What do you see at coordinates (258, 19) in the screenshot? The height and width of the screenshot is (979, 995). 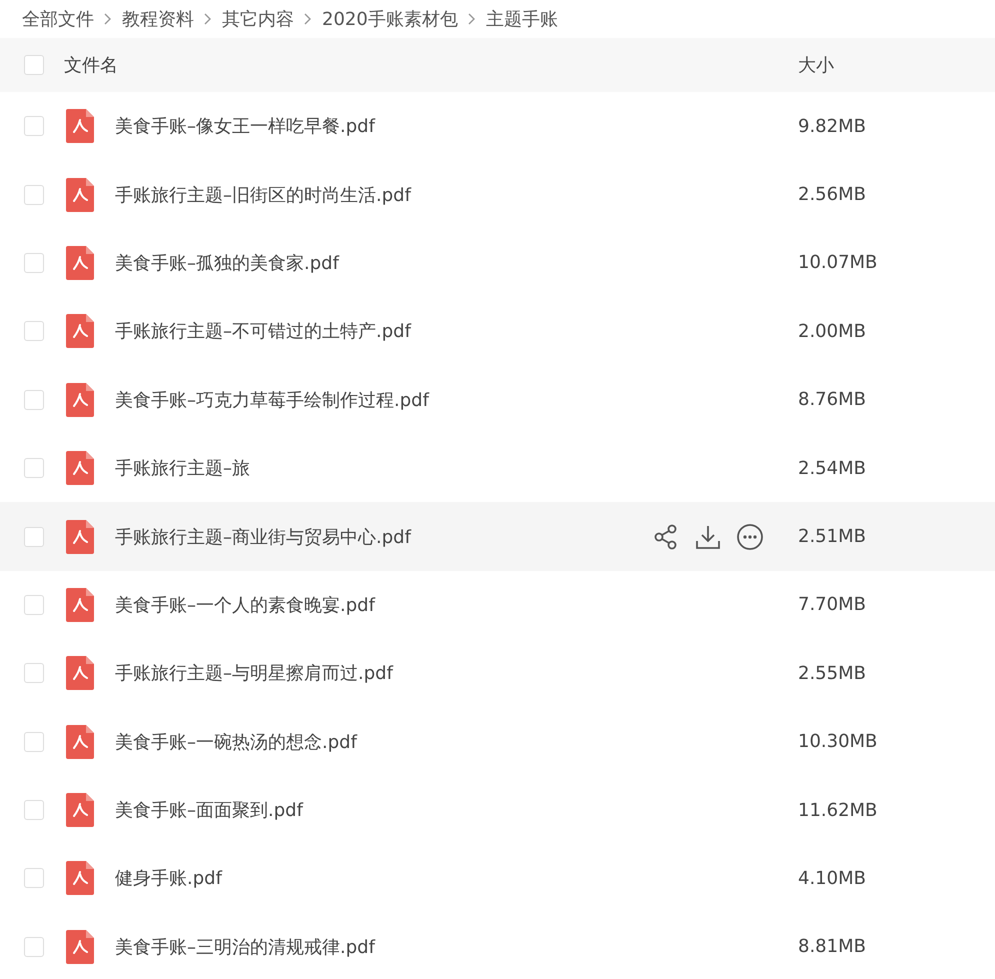 I see `breadcrumb-link: 其它内容` at bounding box center [258, 19].